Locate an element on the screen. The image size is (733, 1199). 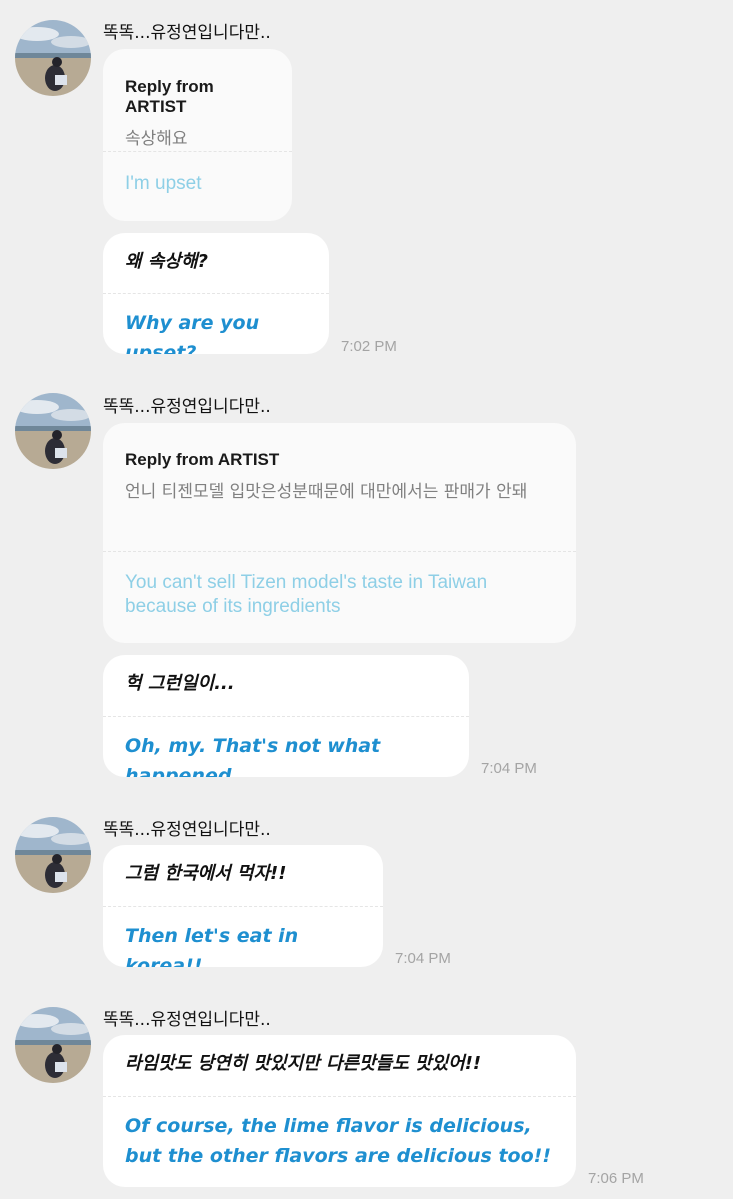
timestamp: 7:06 PM is located at coordinates (616, 1178).